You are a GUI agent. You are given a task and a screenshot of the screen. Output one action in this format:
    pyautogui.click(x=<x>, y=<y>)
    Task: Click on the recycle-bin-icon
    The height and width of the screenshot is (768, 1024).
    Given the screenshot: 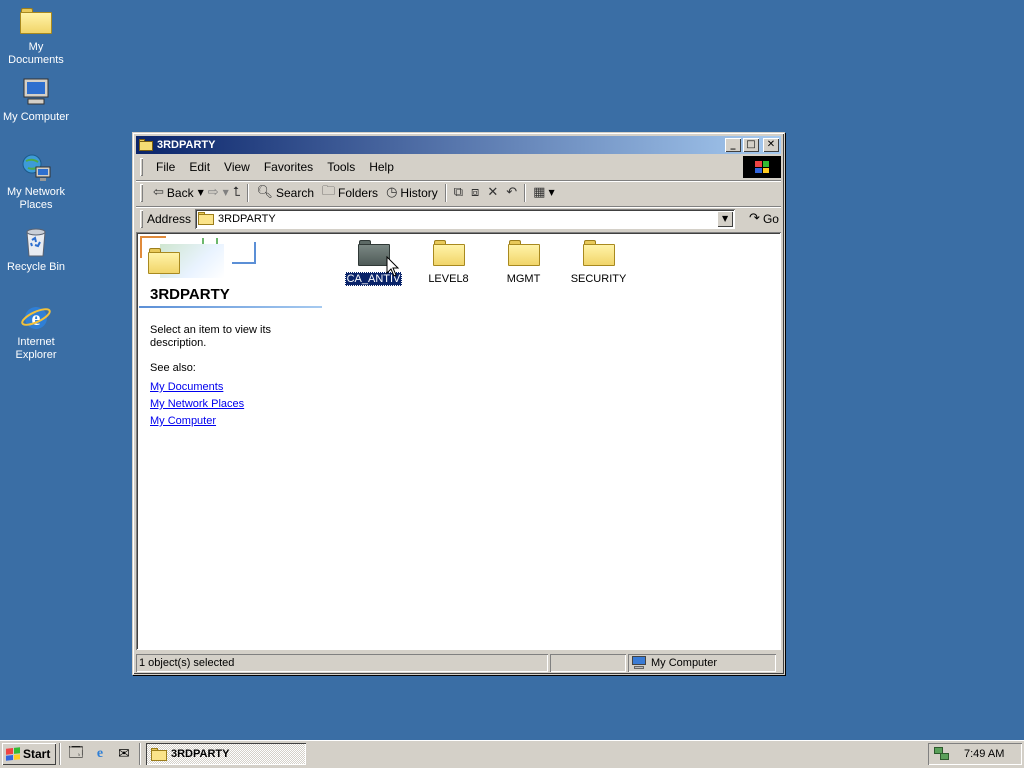 What is the action you would take?
    pyautogui.click(x=36, y=242)
    